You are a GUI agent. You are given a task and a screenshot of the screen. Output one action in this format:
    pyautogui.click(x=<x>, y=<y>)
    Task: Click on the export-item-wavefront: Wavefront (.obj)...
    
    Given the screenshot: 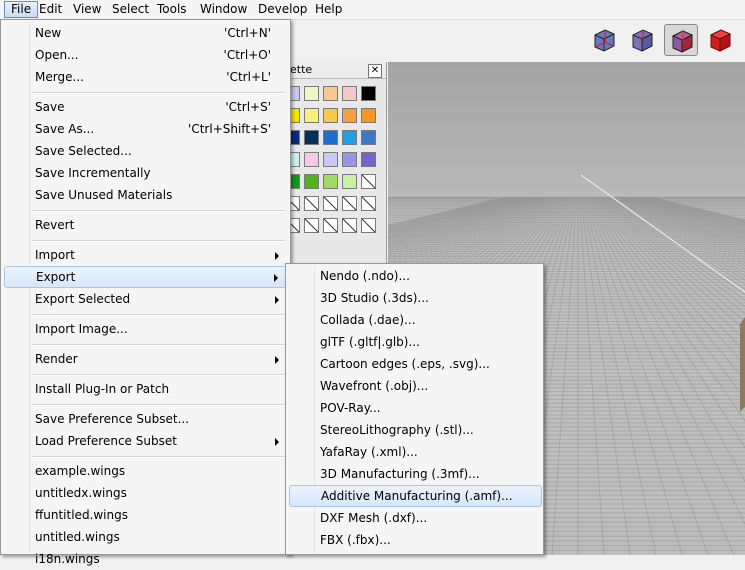 What is the action you would take?
    pyautogui.click(x=415, y=386)
    